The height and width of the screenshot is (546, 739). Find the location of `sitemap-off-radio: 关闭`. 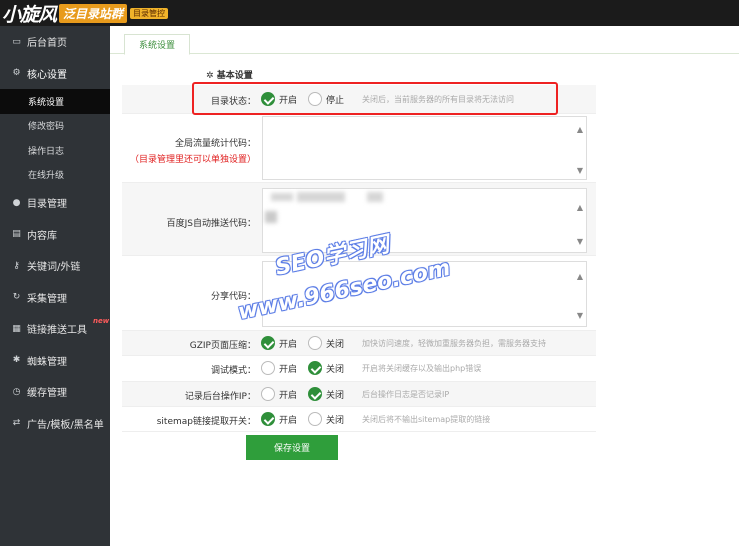

sitemap-off-radio: 关闭 is located at coordinates (326, 419).